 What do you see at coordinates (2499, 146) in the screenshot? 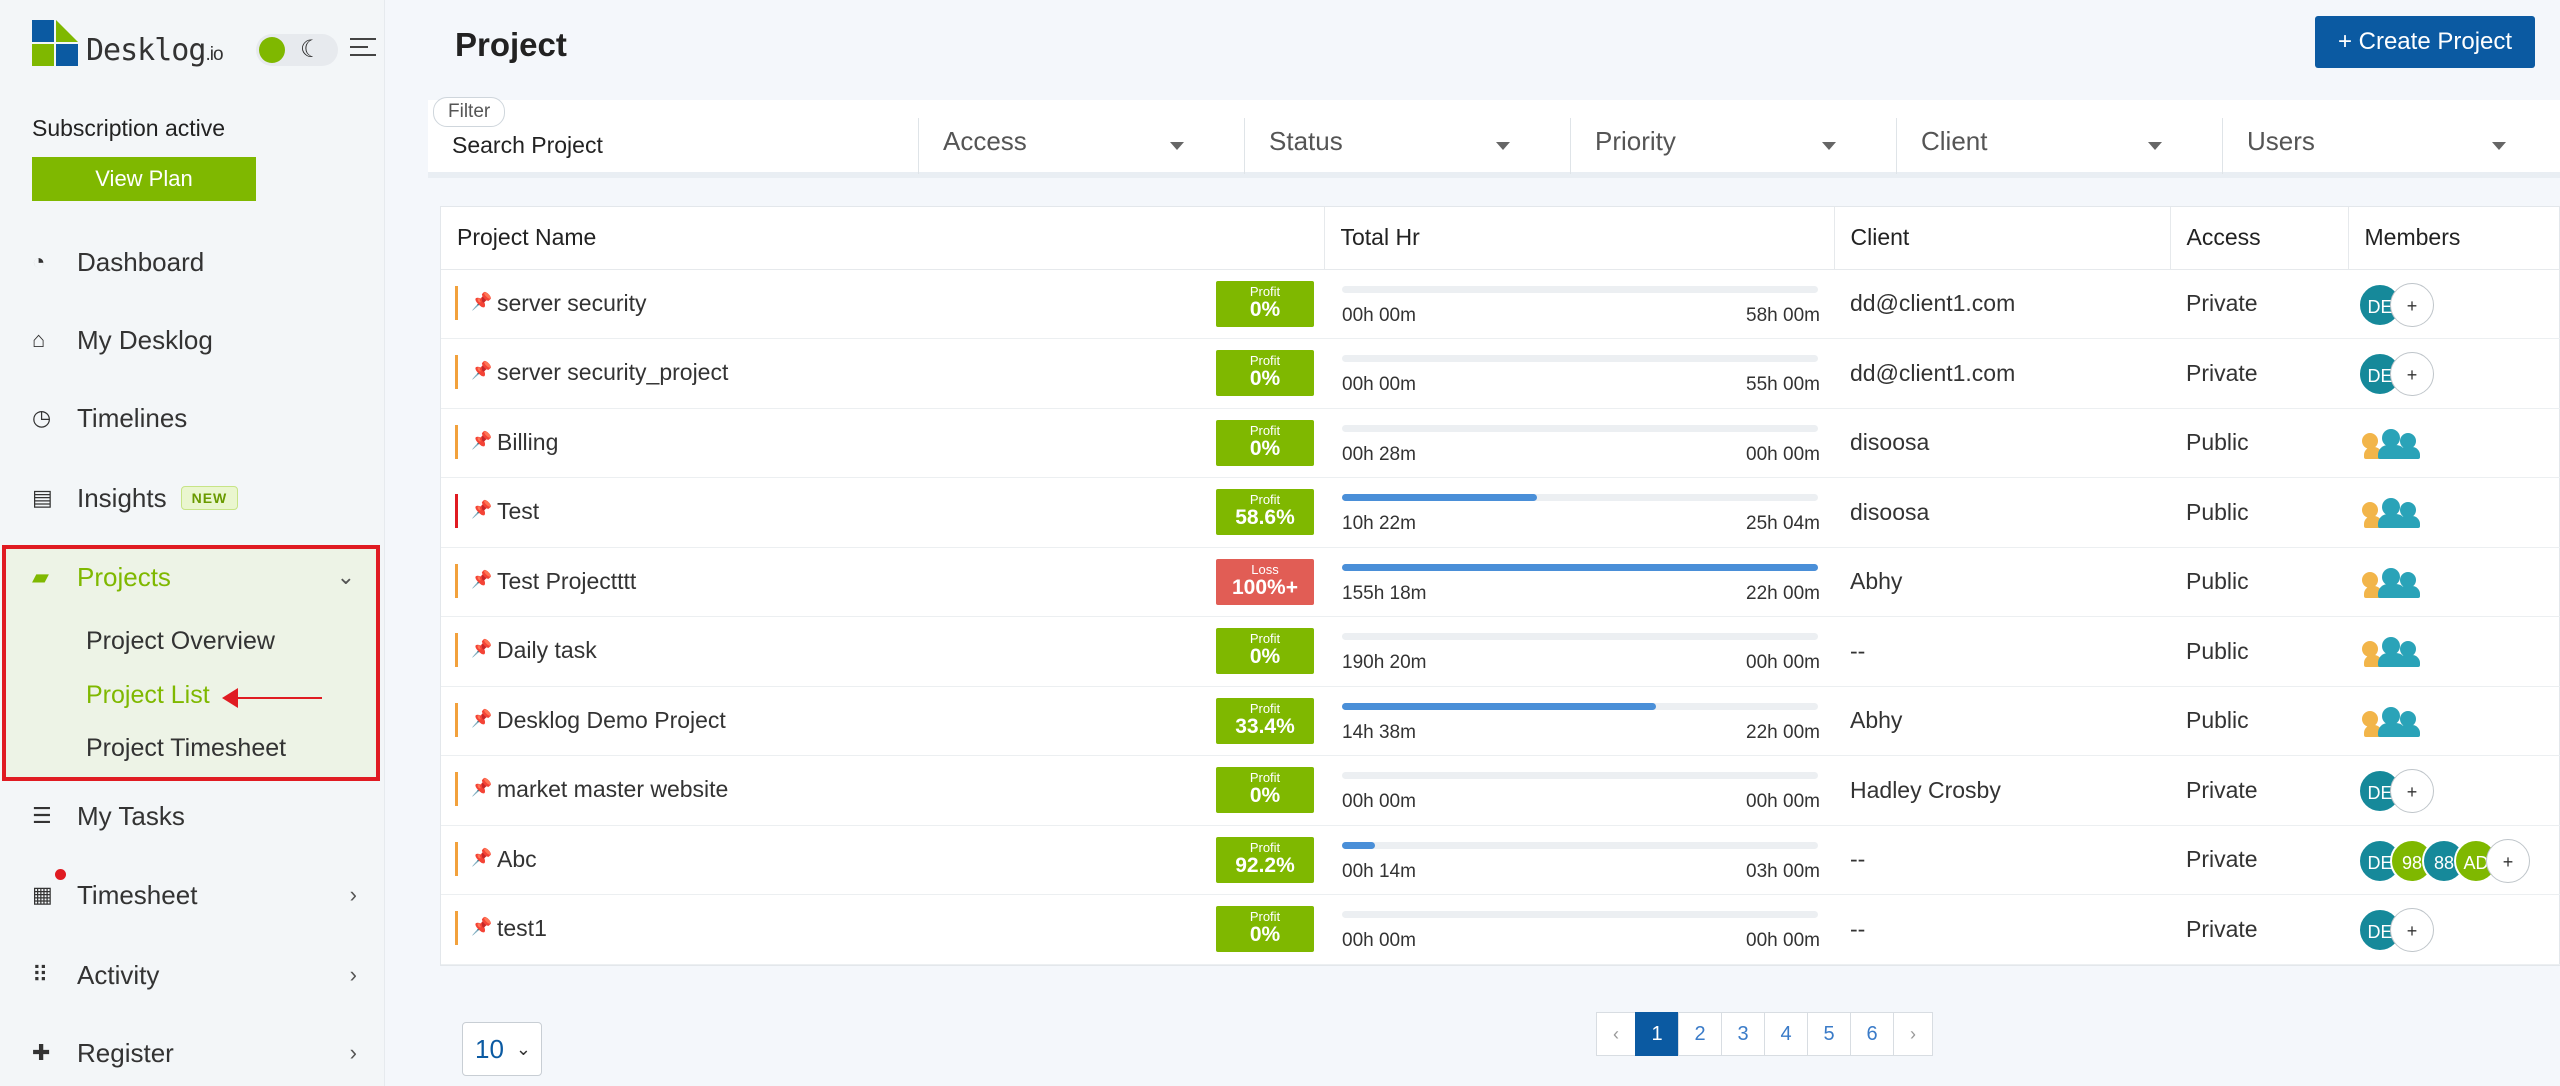
I see `caret-down-icon` at bounding box center [2499, 146].